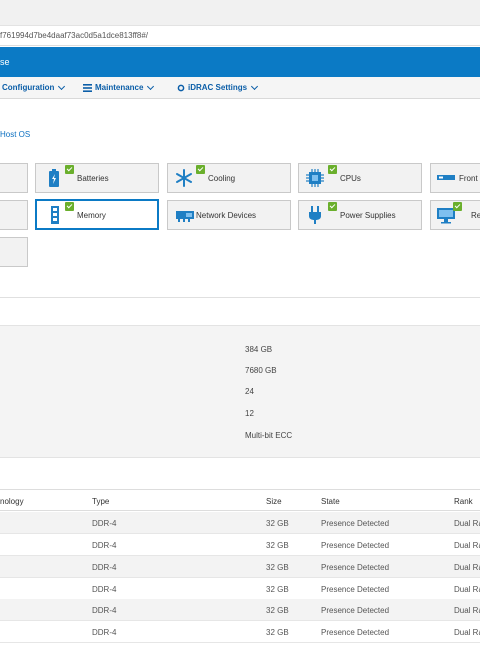 The width and height of the screenshot is (480, 650). What do you see at coordinates (54, 178) in the screenshot?
I see `battery-icon` at bounding box center [54, 178].